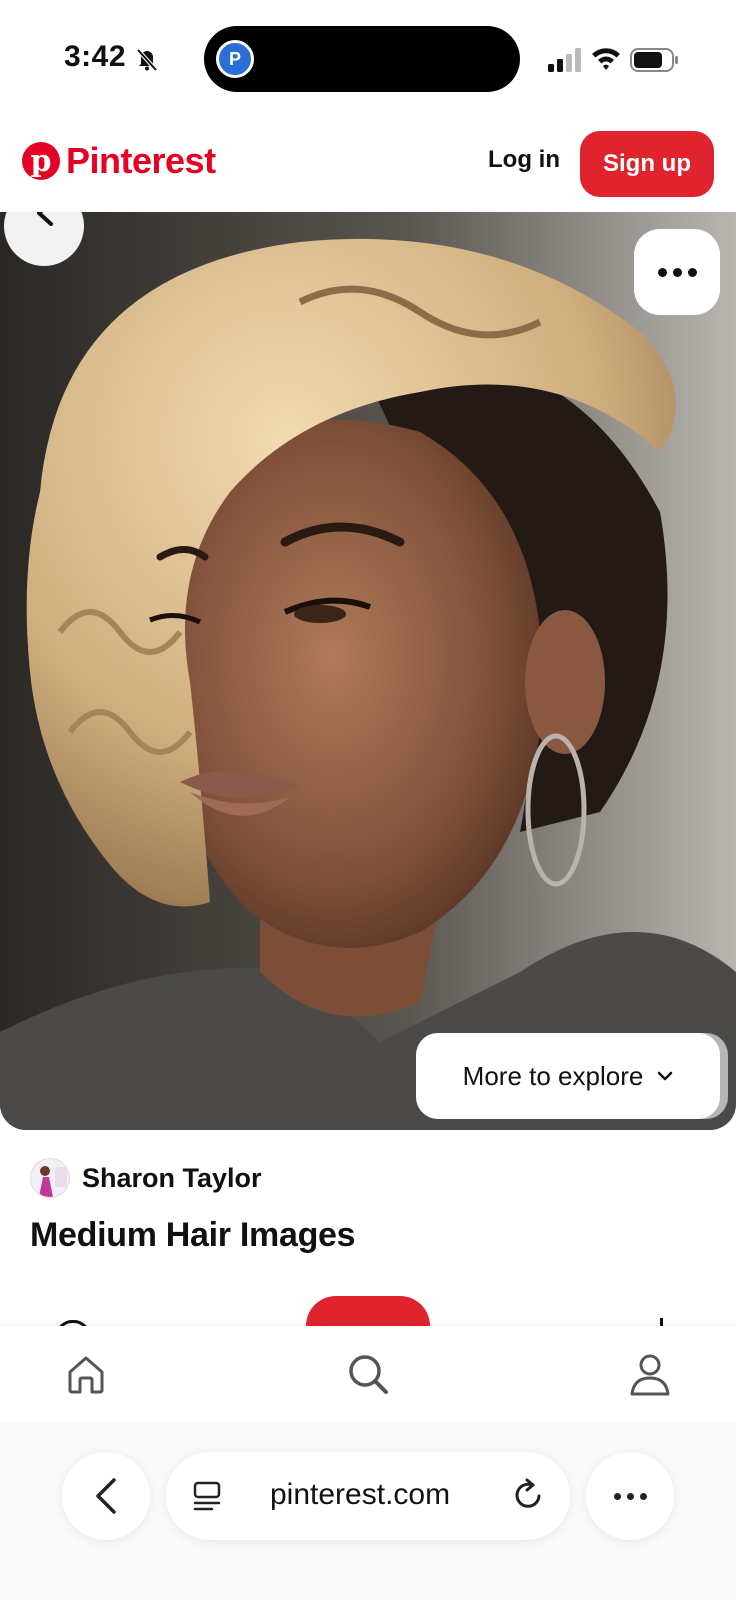  I want to click on avatar-illustration, so click(53, 1181).